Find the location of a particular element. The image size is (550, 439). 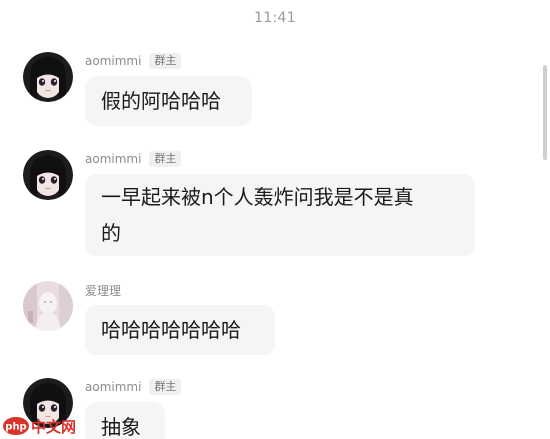

message-timestamp: 11:41 is located at coordinates (275, 18).